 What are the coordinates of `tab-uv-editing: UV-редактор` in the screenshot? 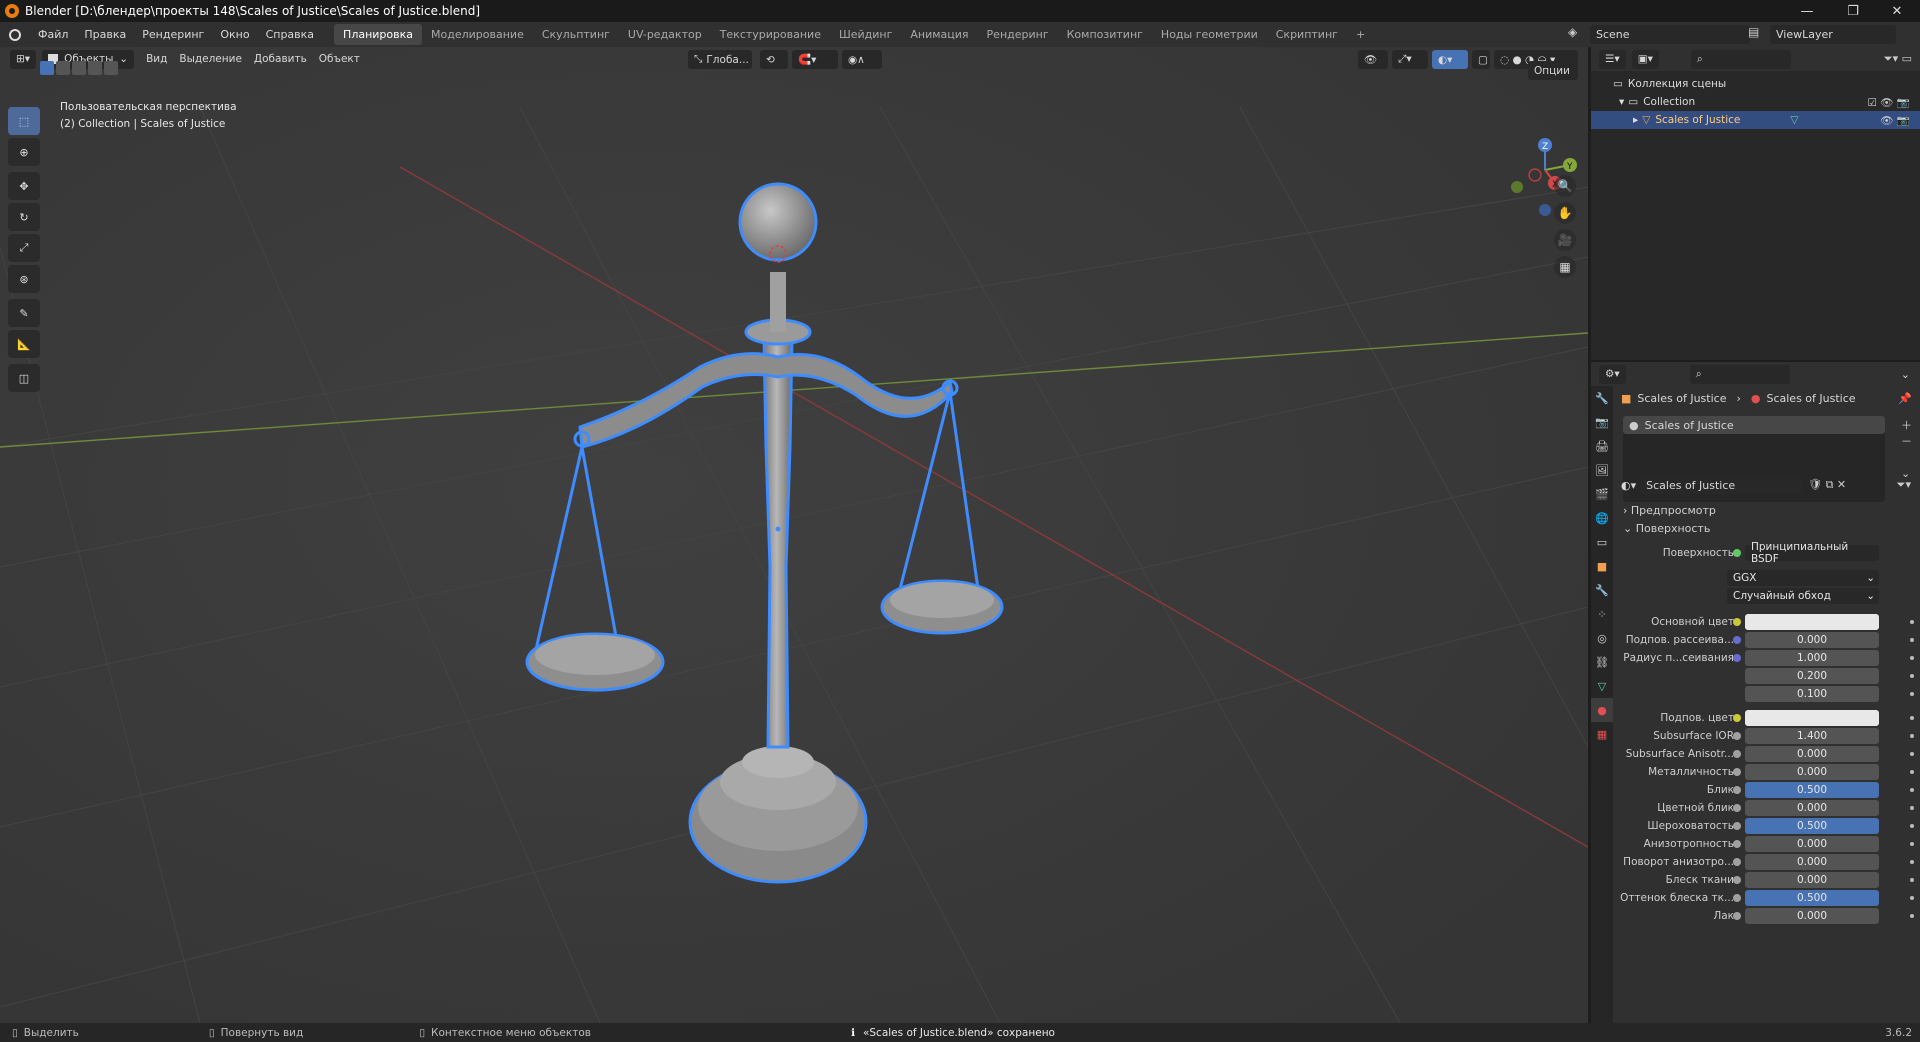 It's located at (665, 34).